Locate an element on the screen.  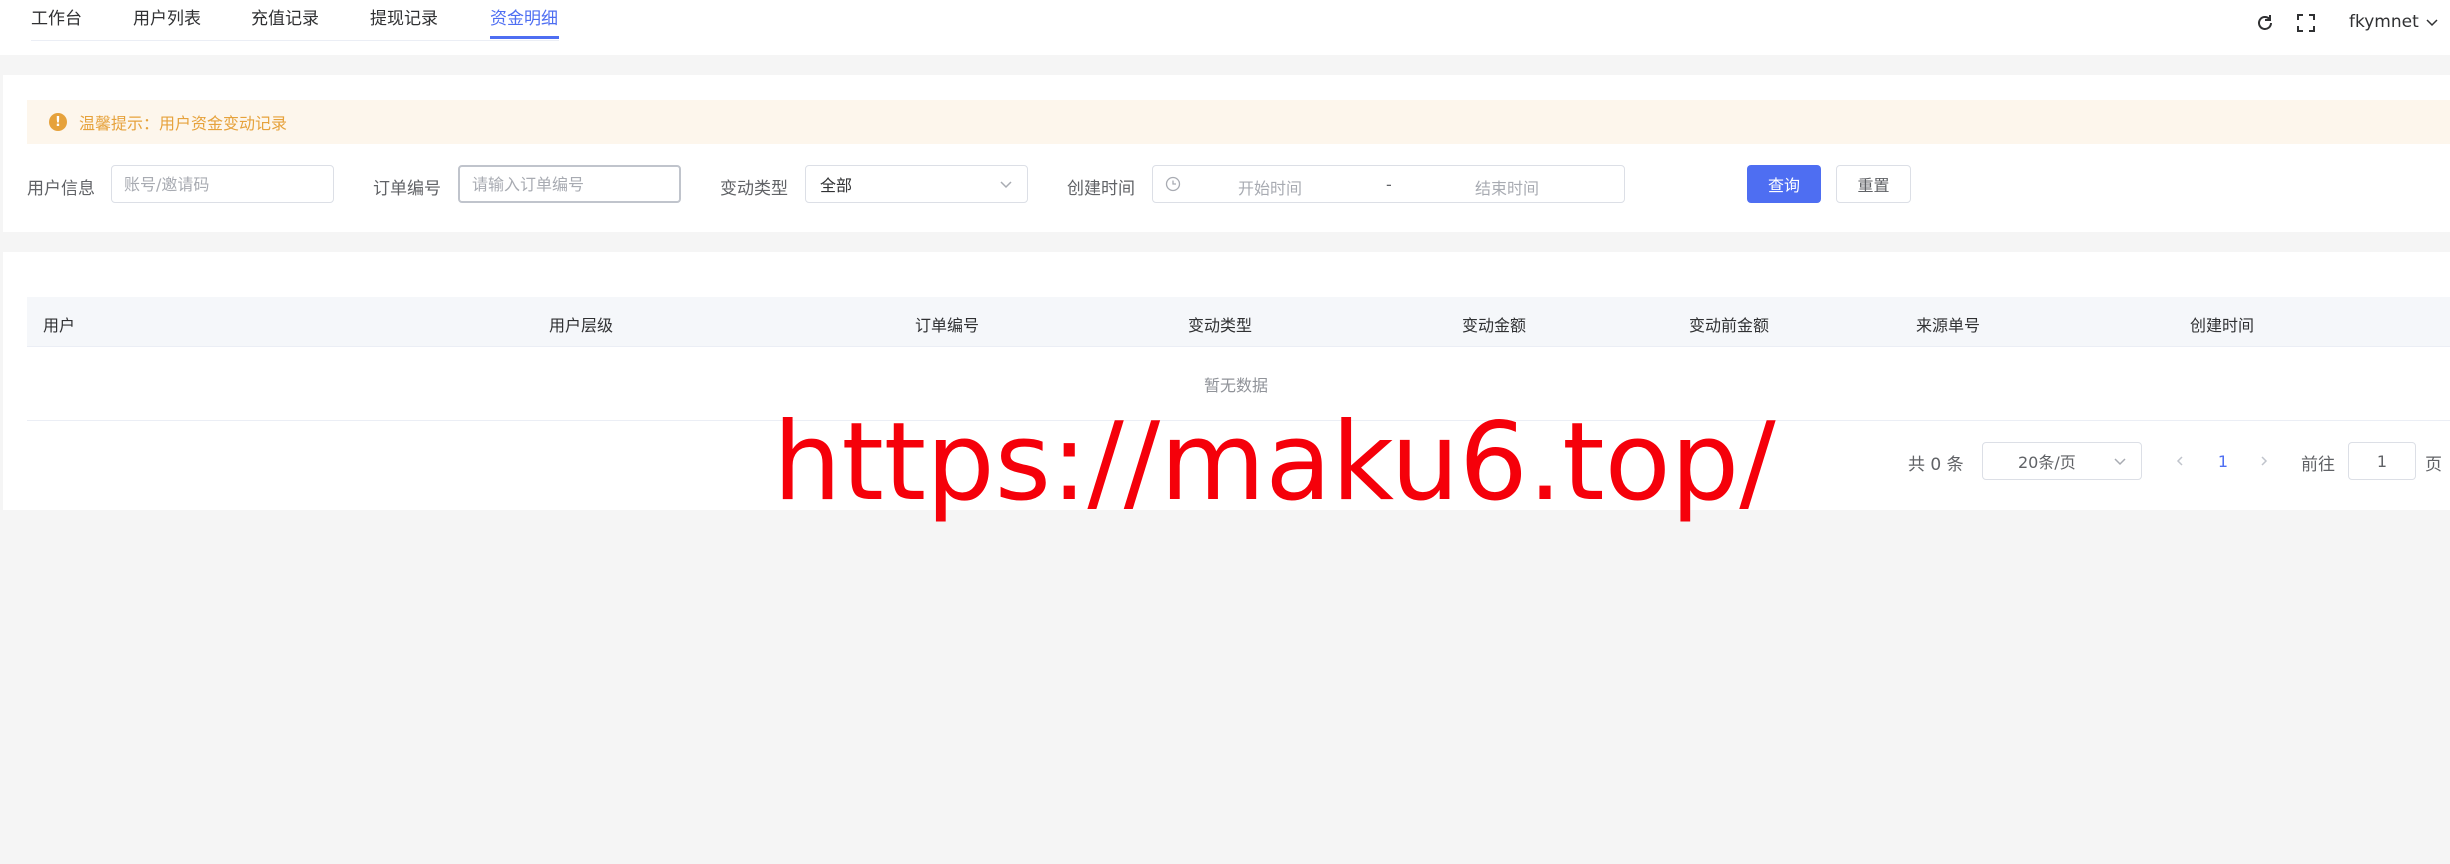
change-type-value: 全部 is located at coordinates (836, 185).